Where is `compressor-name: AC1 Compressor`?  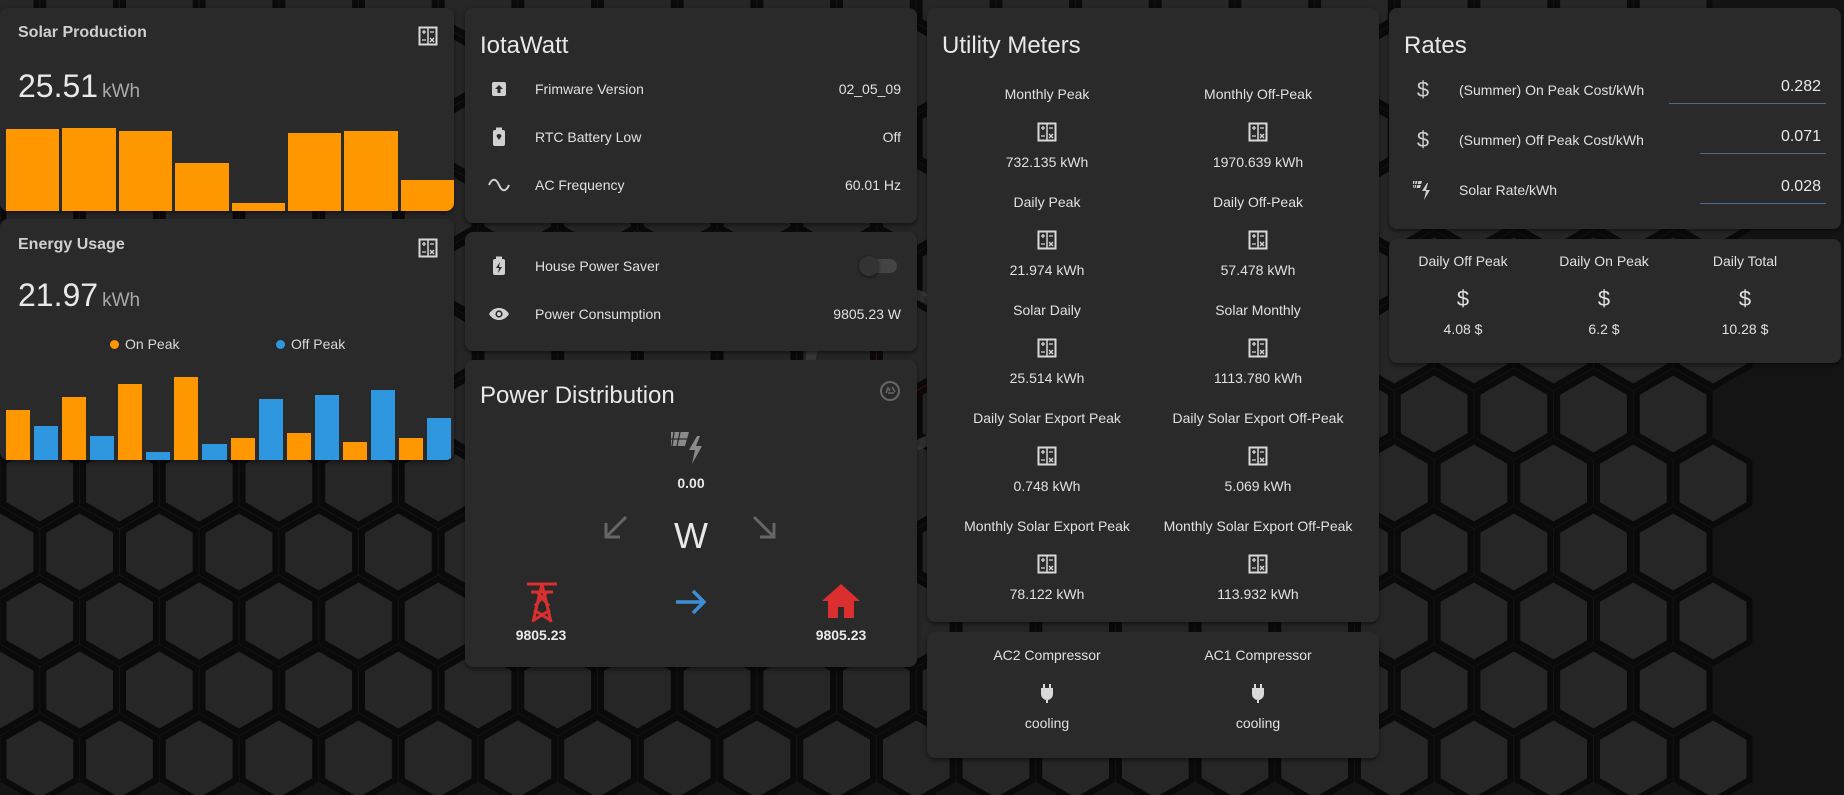
compressor-name: AC1 Compressor is located at coordinates (1258, 655).